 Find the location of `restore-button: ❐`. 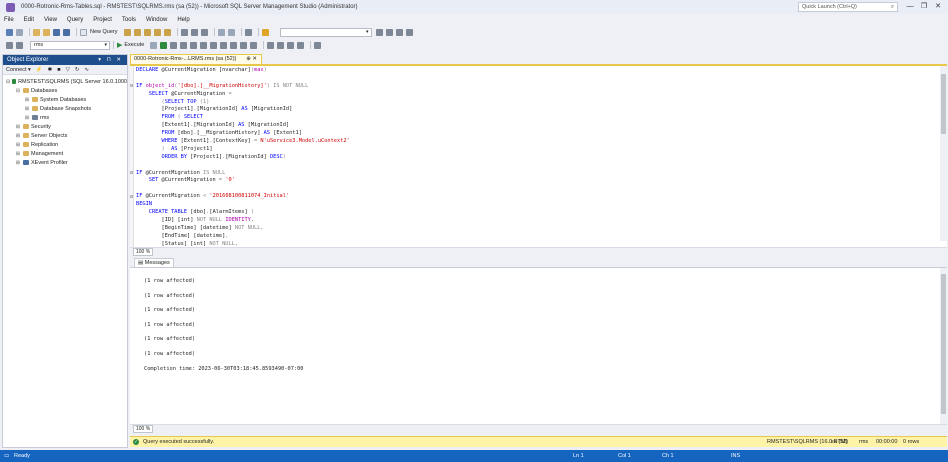

restore-button: ❐ is located at coordinates (924, 7).